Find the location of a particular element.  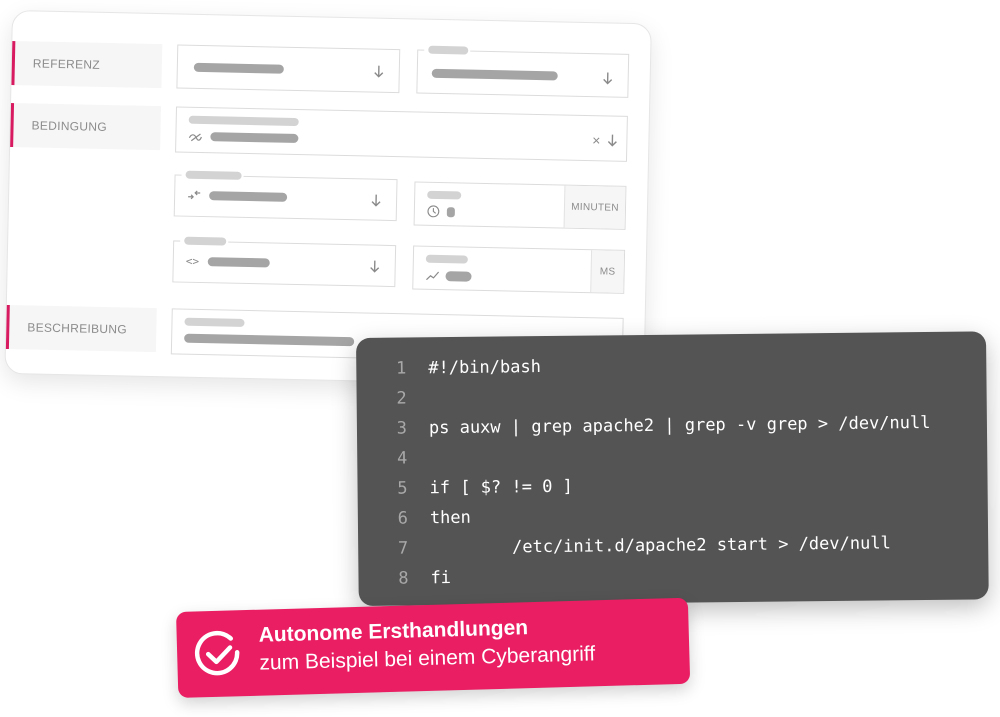

line-number: 2 is located at coordinates (401, 398).